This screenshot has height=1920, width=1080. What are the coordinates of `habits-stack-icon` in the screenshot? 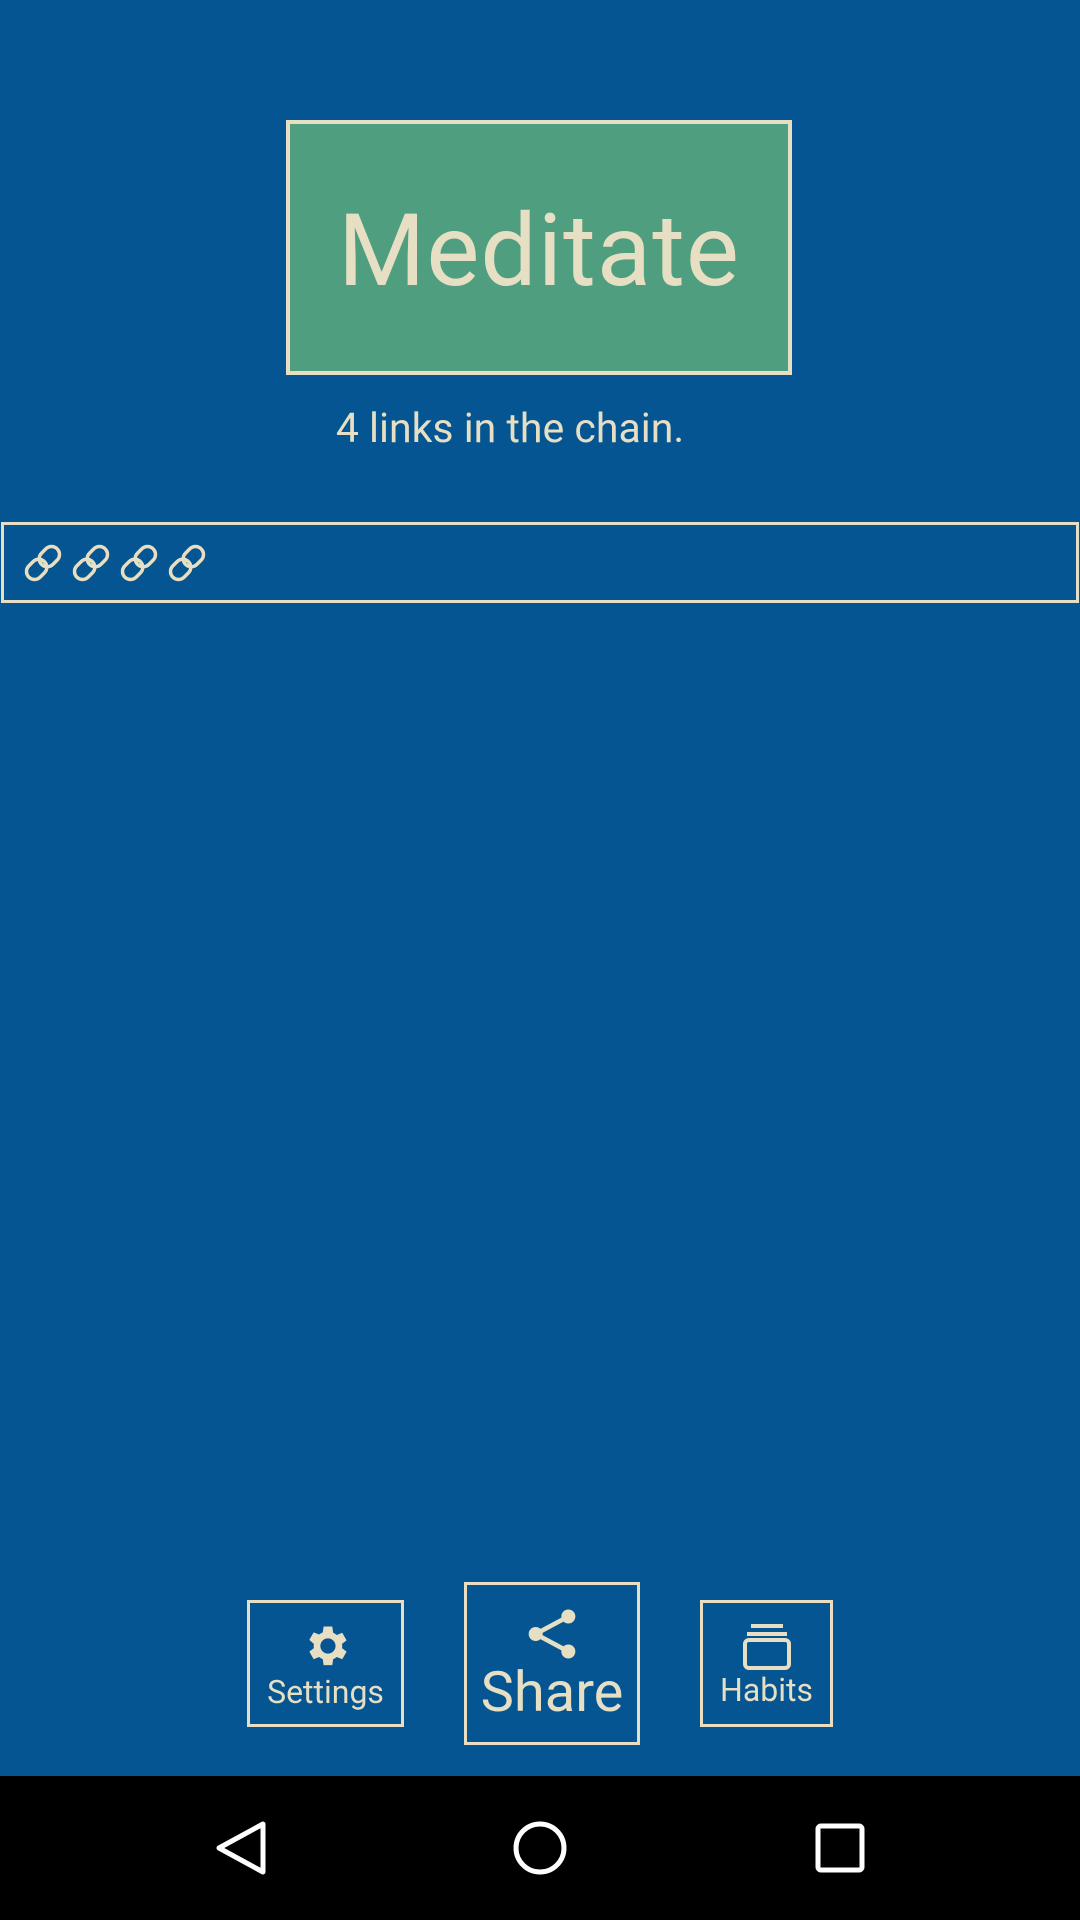 It's located at (766, 1646).